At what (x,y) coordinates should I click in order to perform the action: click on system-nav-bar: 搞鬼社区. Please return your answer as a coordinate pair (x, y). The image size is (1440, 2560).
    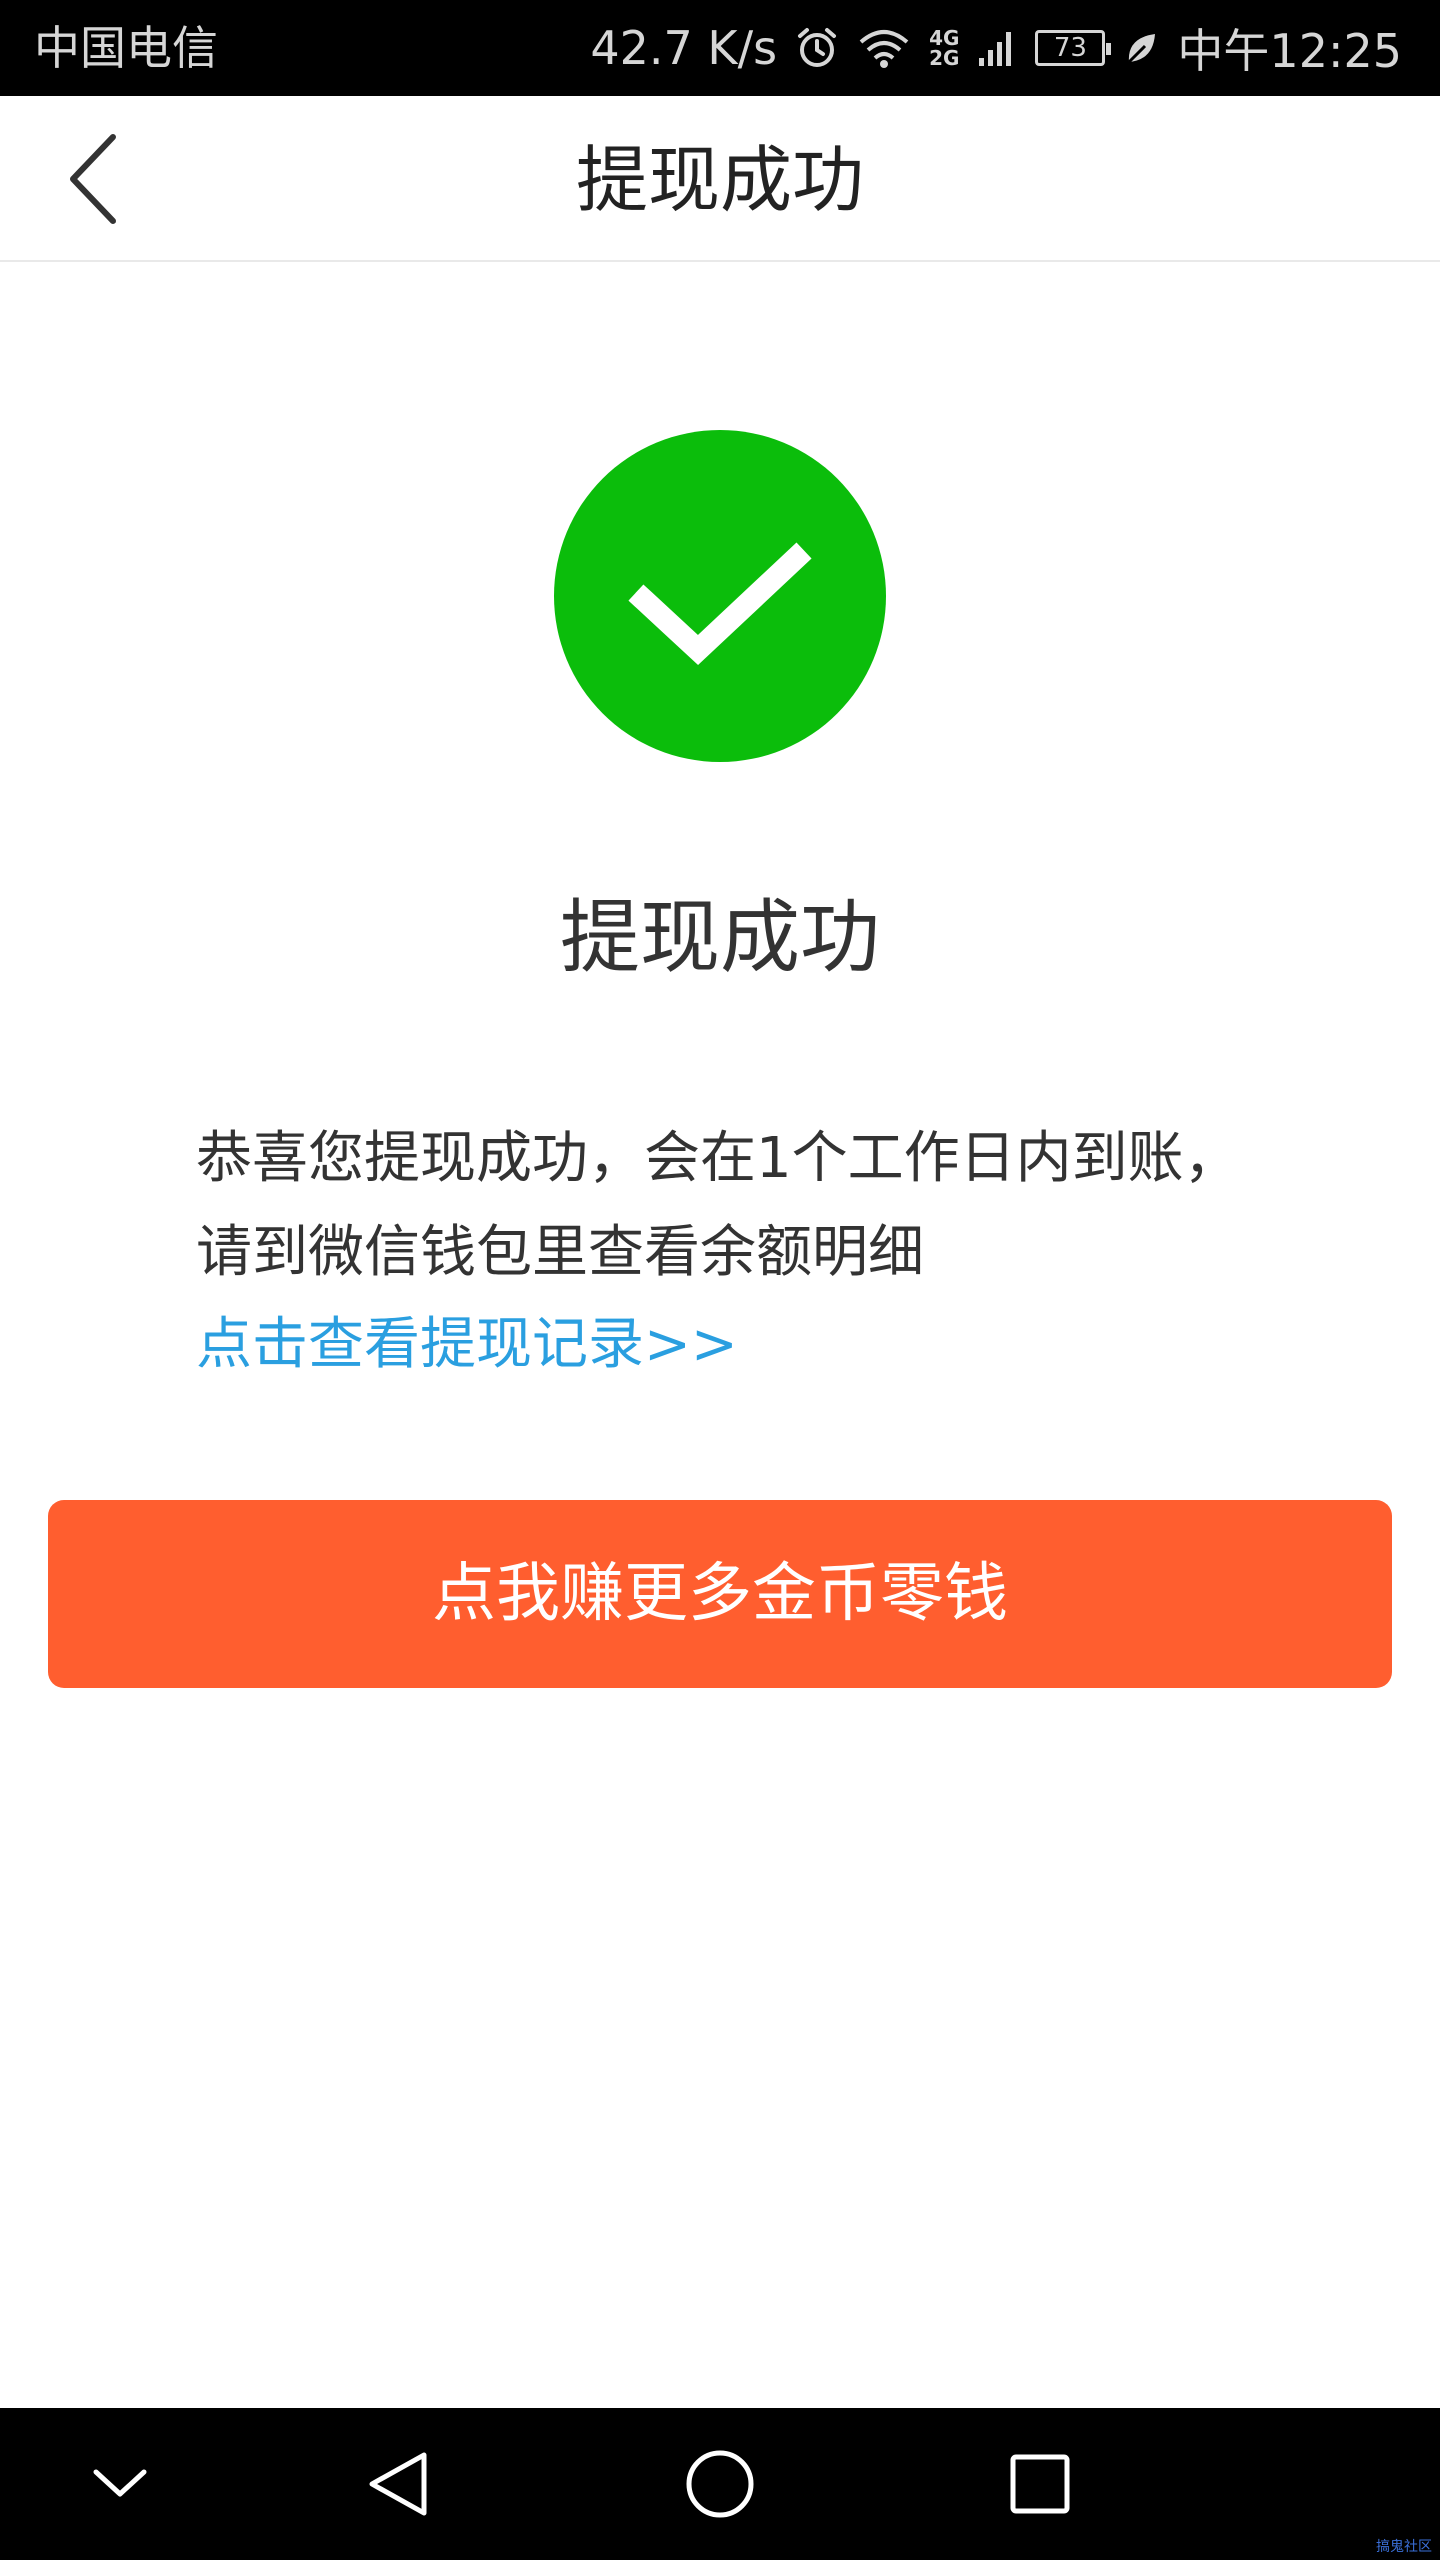
    Looking at the image, I should click on (720, 2484).